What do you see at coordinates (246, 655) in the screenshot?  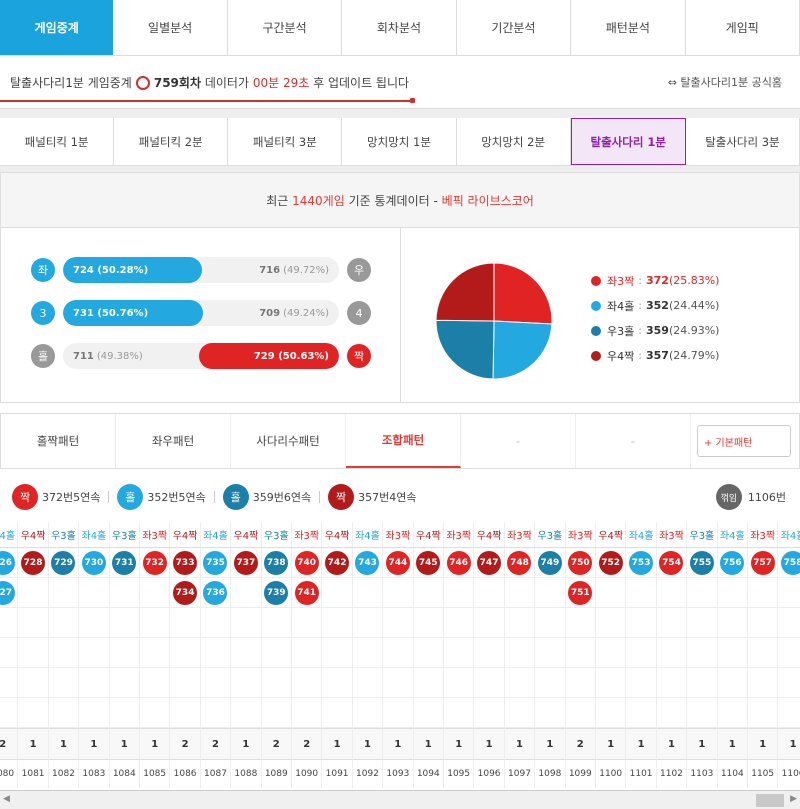 I see `pattern-column: 우4짝 737 1 1088` at bounding box center [246, 655].